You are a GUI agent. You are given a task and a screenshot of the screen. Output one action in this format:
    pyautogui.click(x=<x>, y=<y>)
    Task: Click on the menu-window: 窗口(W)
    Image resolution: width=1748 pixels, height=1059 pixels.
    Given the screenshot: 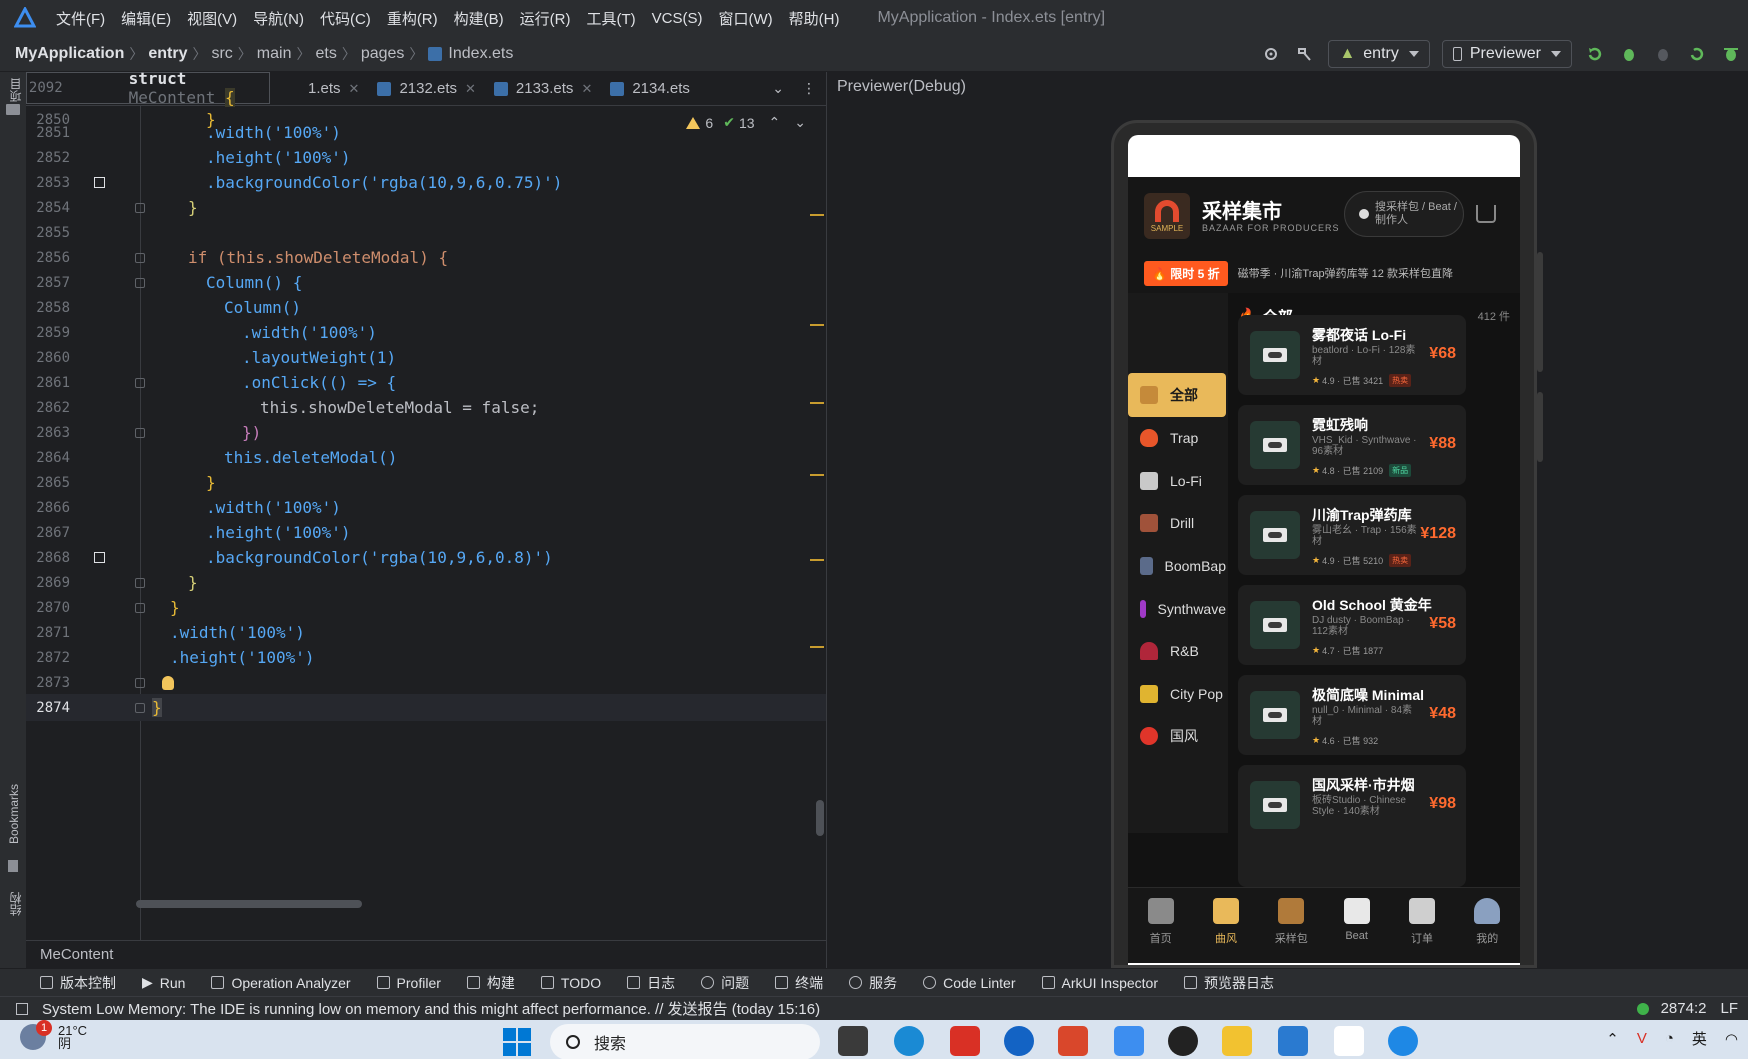 What is the action you would take?
    pyautogui.click(x=745, y=18)
    